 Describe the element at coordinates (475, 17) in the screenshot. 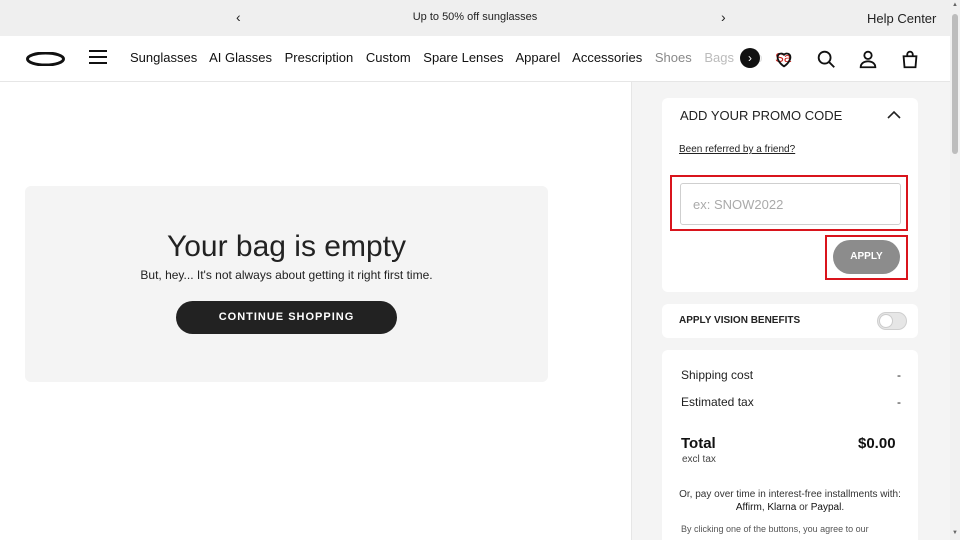

I see `promo-message: Up to 50% off sunglasses` at that location.